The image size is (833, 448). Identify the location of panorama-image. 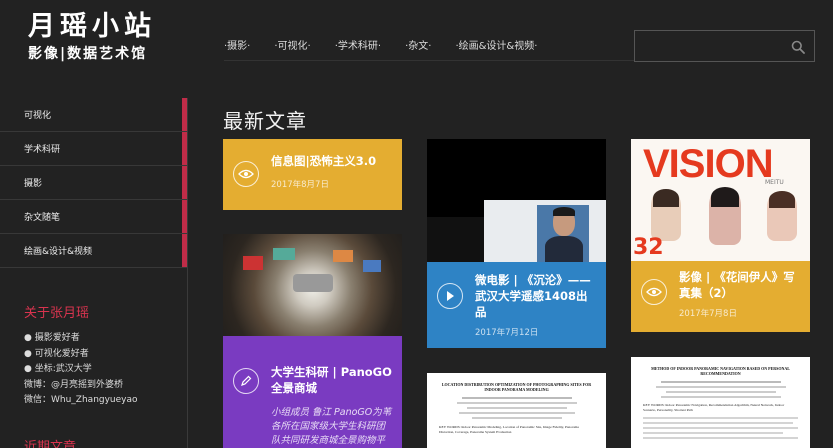
(312, 285).